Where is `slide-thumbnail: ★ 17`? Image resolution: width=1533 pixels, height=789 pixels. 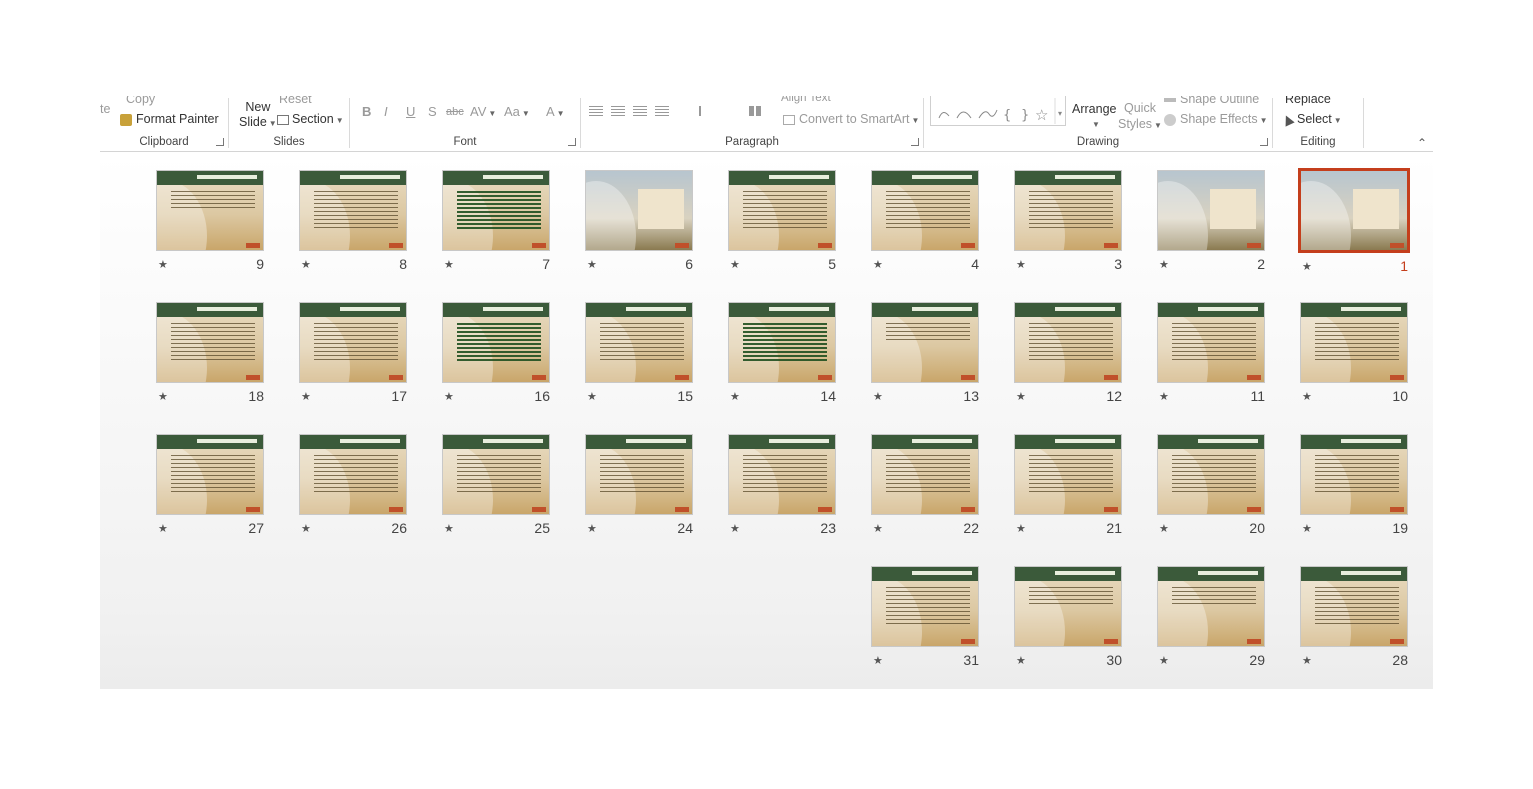
slide-thumbnail: ★ 17 is located at coordinates (354, 355).